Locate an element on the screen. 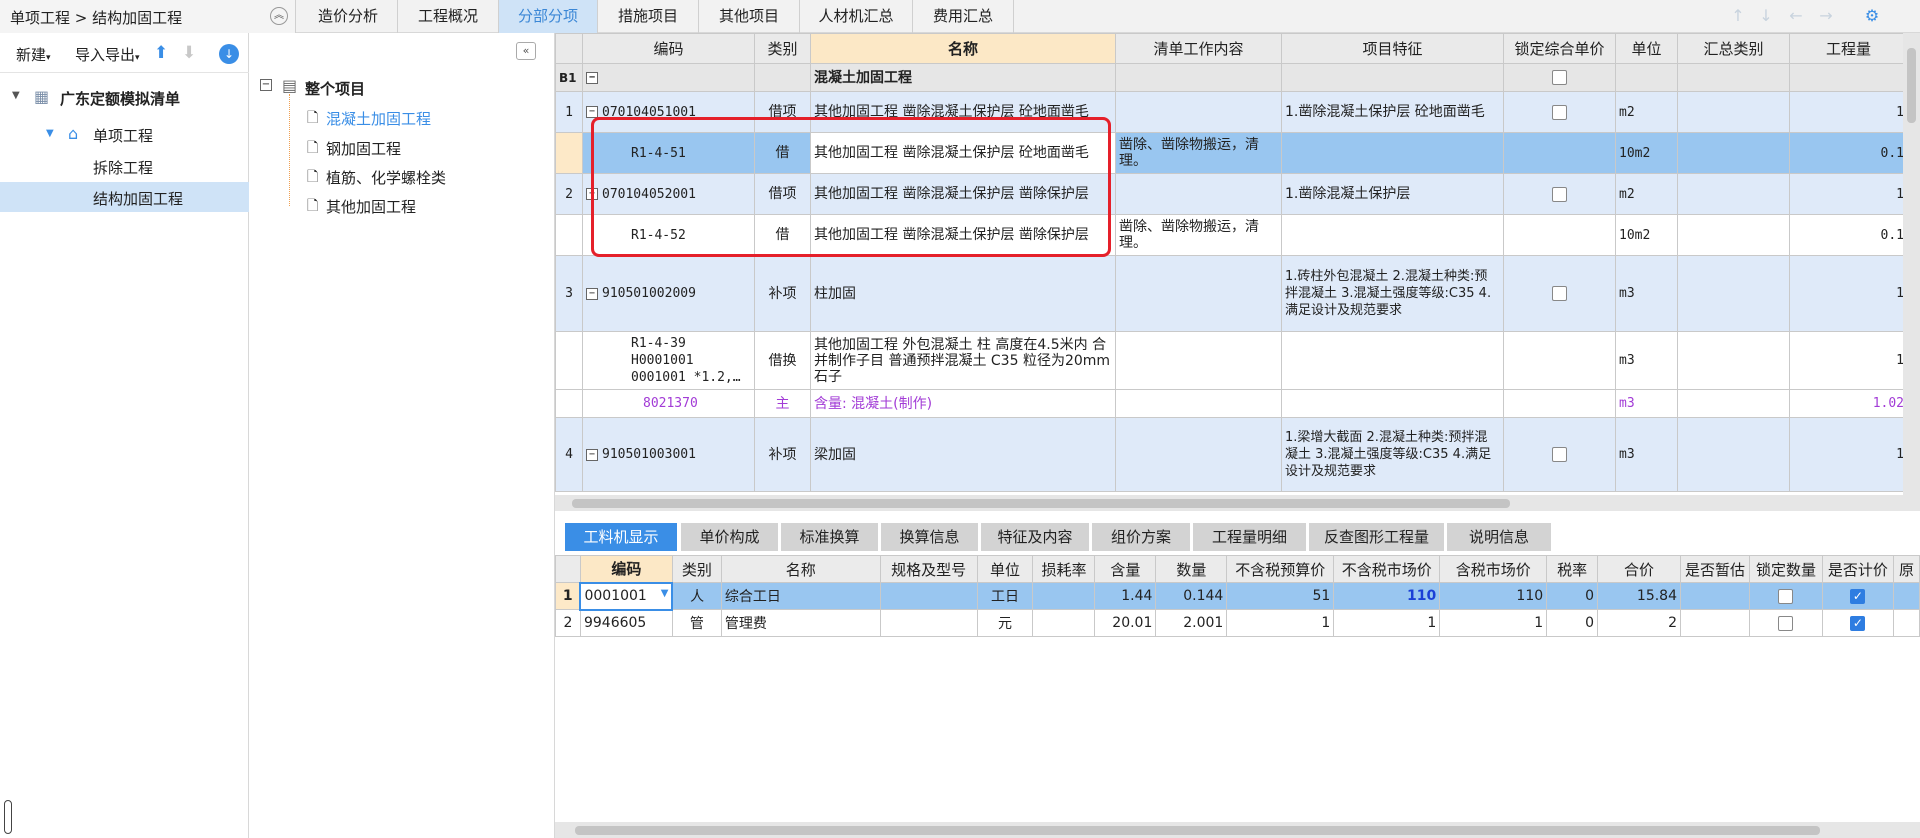 This screenshot has height=838, width=1920. col-work: 清单工作内容 is located at coordinates (1198, 48).